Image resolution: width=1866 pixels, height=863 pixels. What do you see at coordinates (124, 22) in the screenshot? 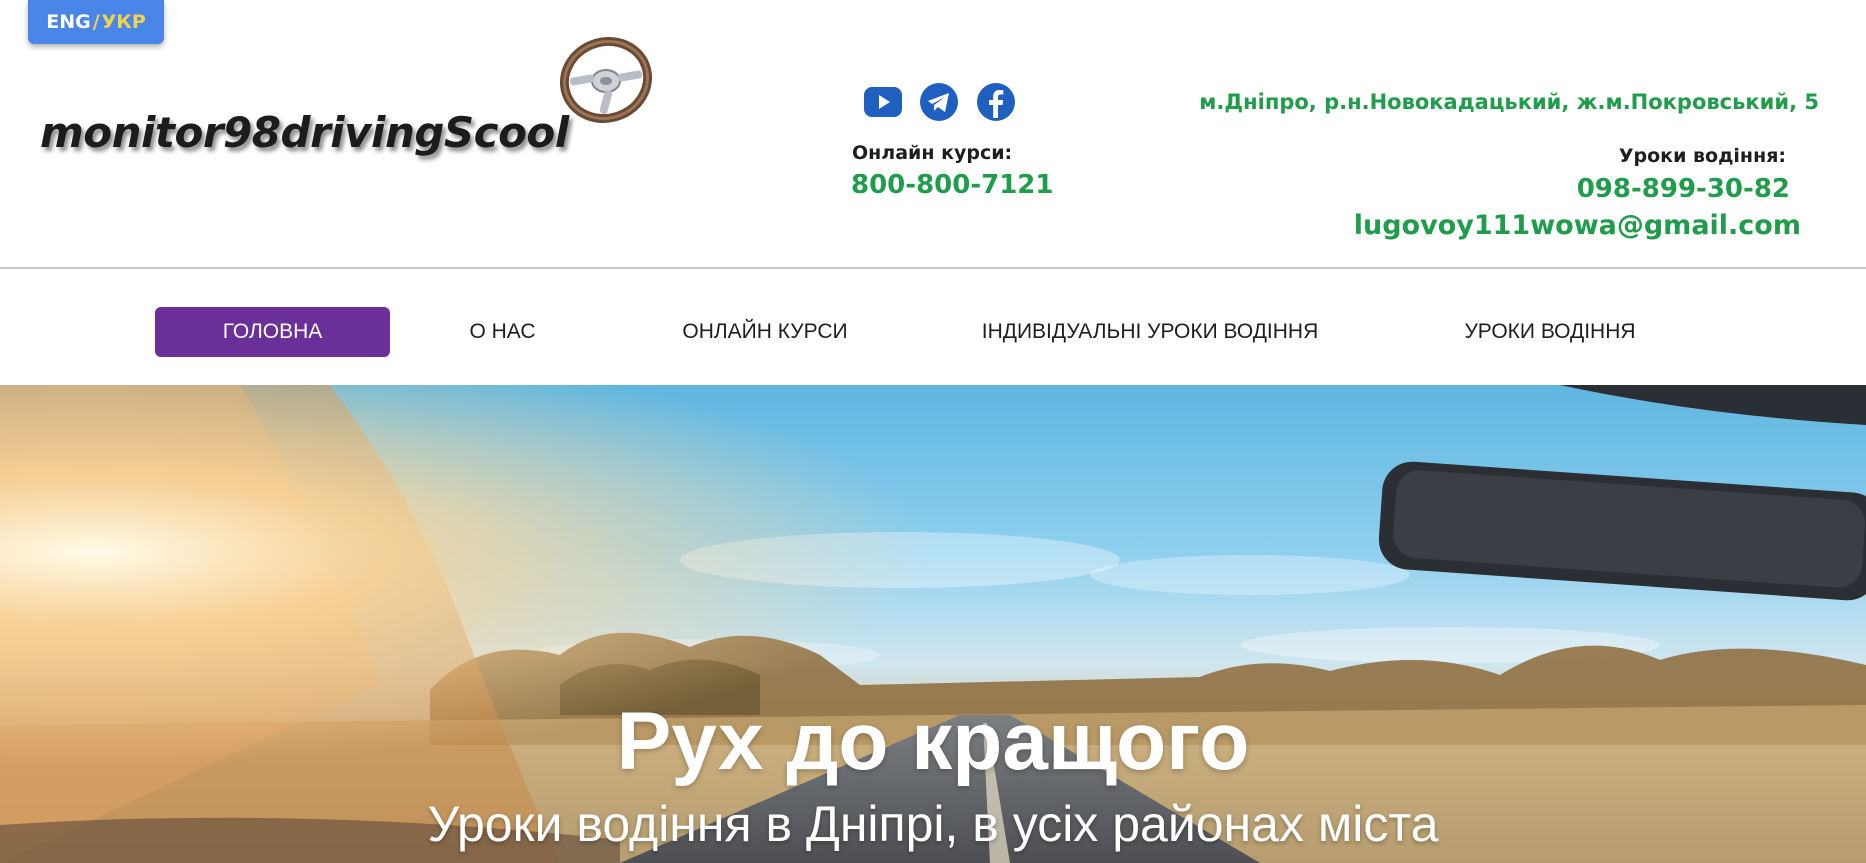
I see `lang-ukr: УКР` at bounding box center [124, 22].